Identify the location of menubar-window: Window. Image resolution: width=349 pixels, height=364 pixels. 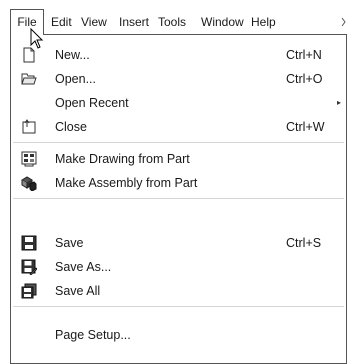
(222, 22).